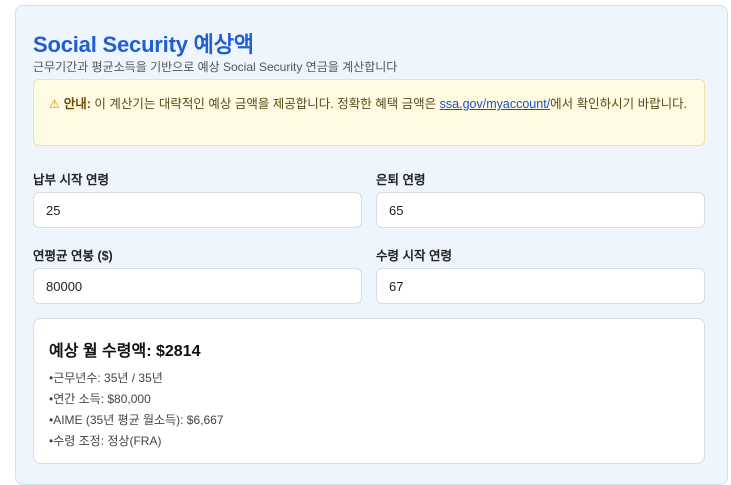 The width and height of the screenshot is (731, 485). What do you see at coordinates (143, 44) in the screenshot?
I see `page-title: Social Security 예상액` at bounding box center [143, 44].